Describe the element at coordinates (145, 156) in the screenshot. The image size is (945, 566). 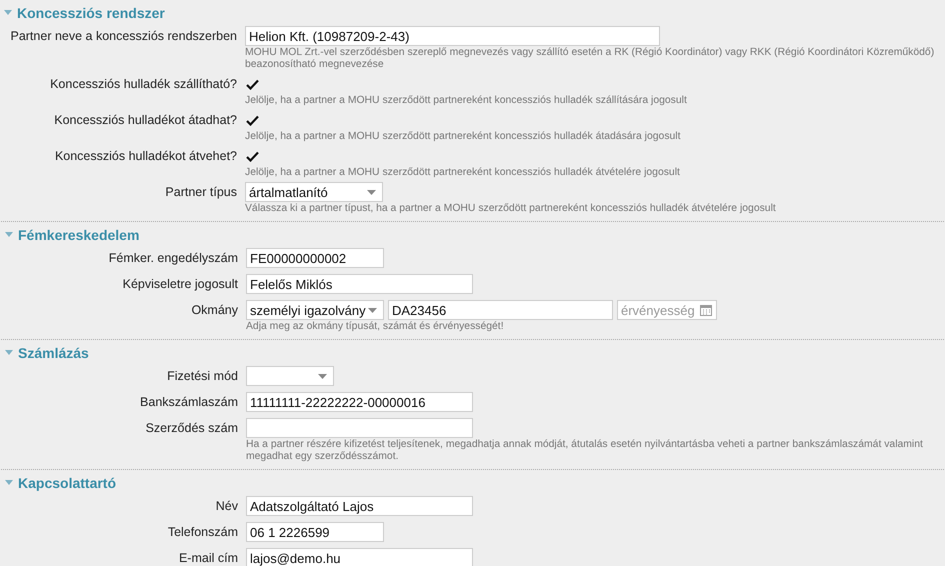
I see `field-label: Koncessziós hulladékot átvehet?` at that location.